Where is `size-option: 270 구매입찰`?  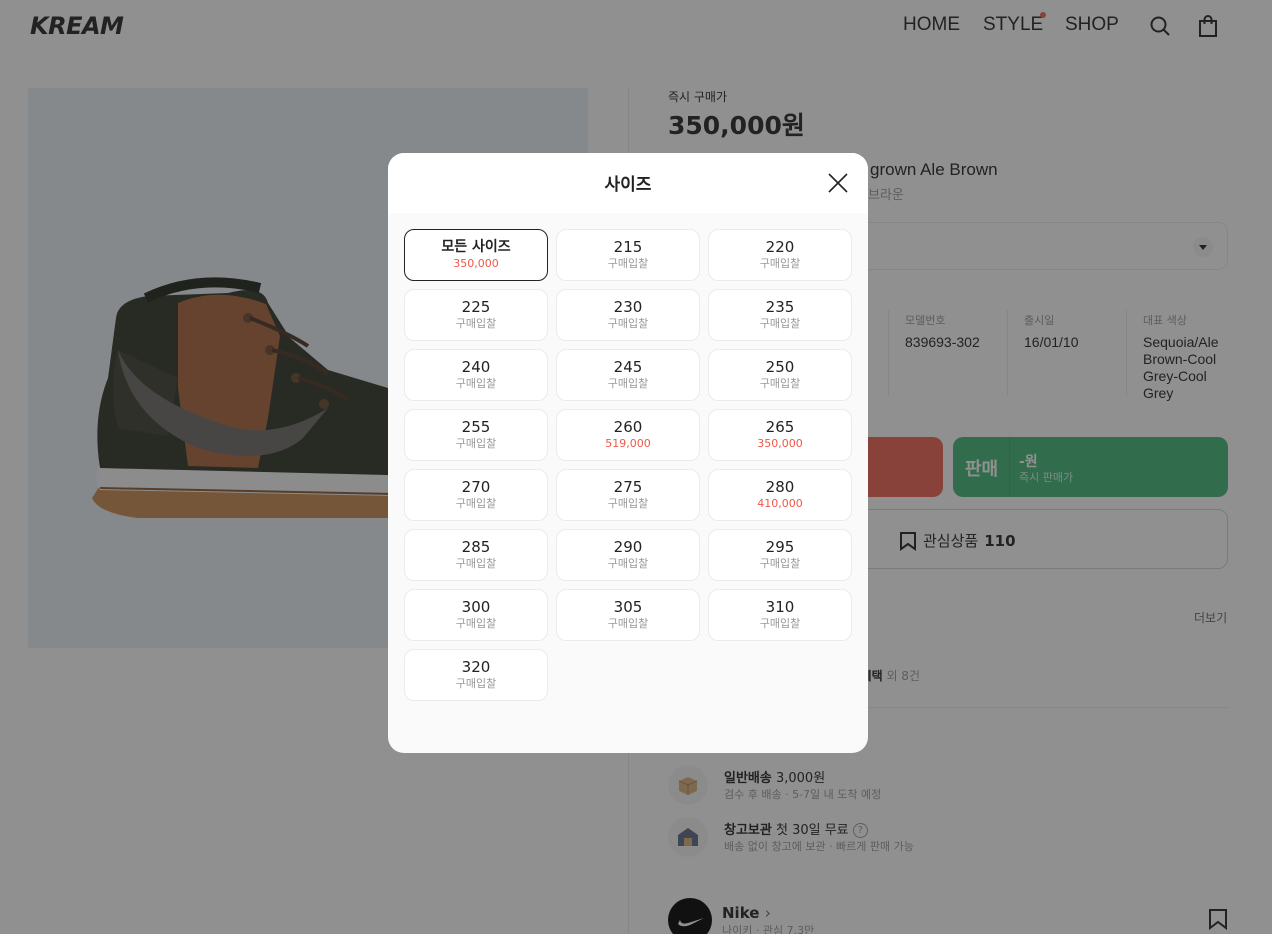
size-option: 270 구매입찰 is located at coordinates (476, 495).